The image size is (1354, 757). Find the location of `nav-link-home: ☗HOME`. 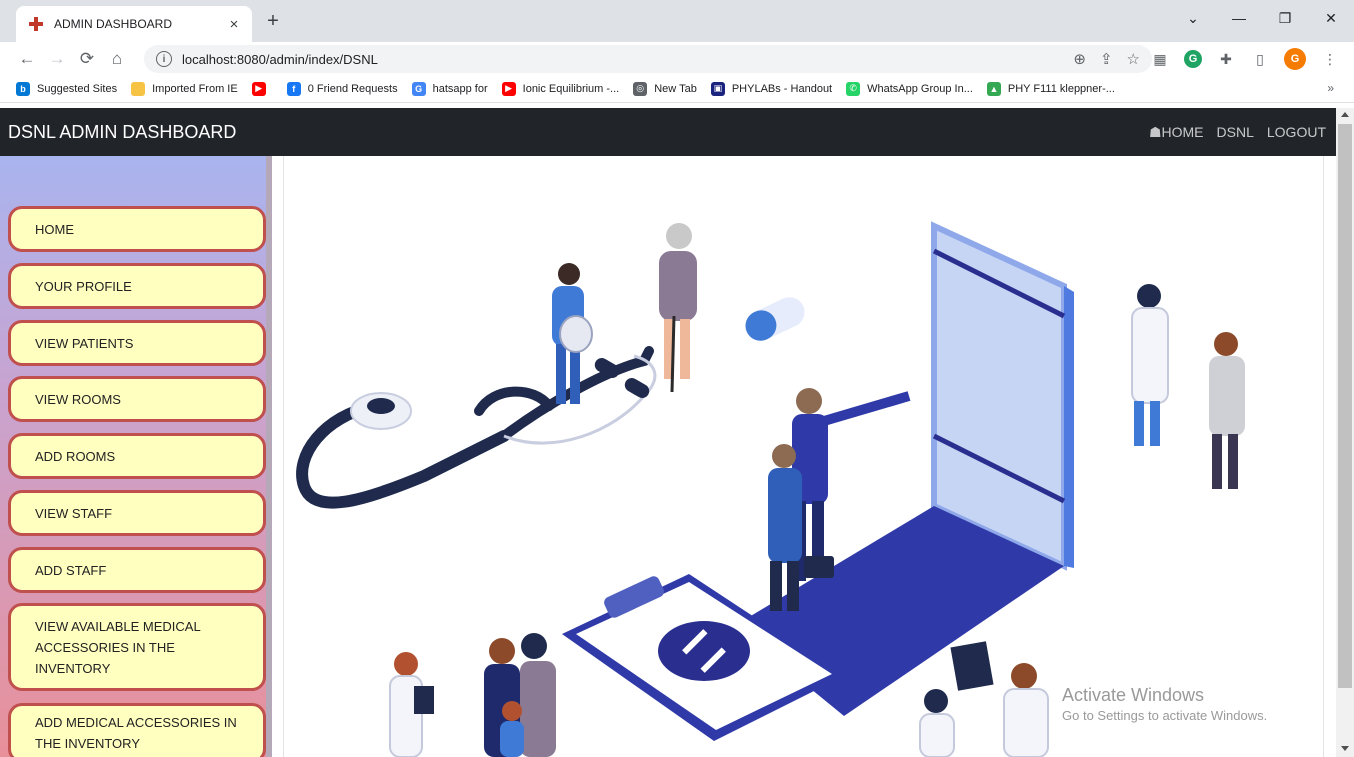

nav-link-home: ☗HOME is located at coordinates (1176, 132).